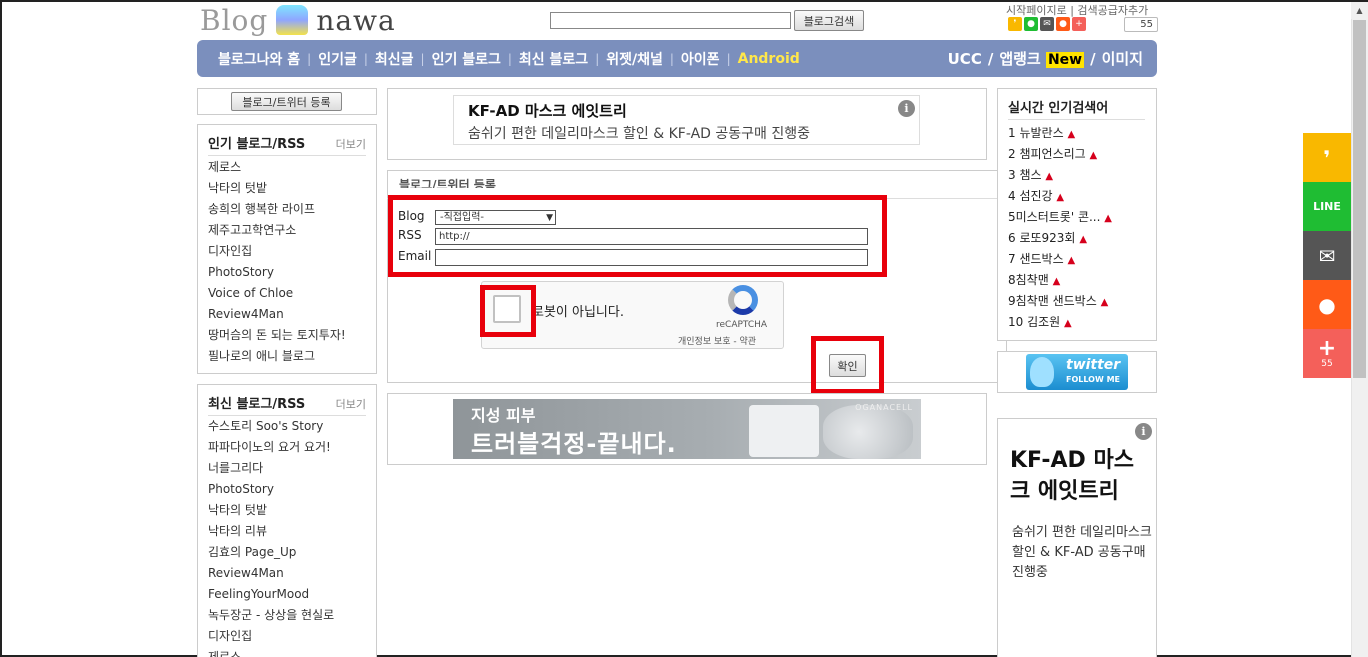  What do you see at coordinates (271, 615) in the screenshot?
I see `list-item: 녹두장군 - 상상을 현실로` at bounding box center [271, 615].